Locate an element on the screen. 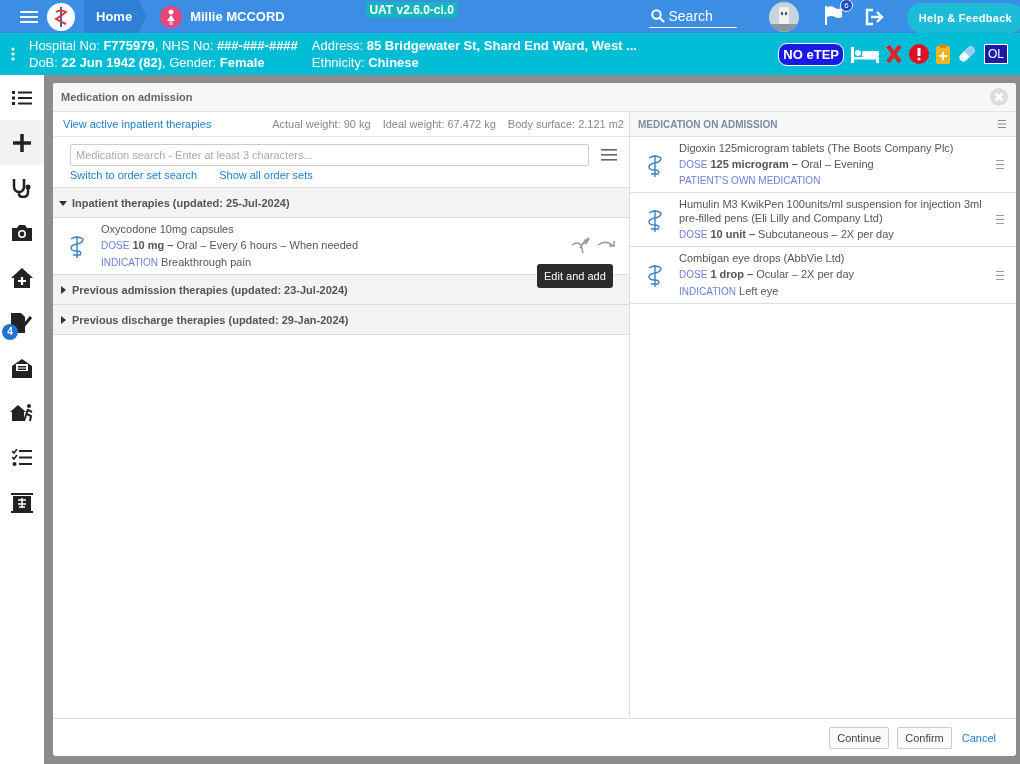 This screenshot has width=1020, height=764. search-button: Search is located at coordinates (692, 16).